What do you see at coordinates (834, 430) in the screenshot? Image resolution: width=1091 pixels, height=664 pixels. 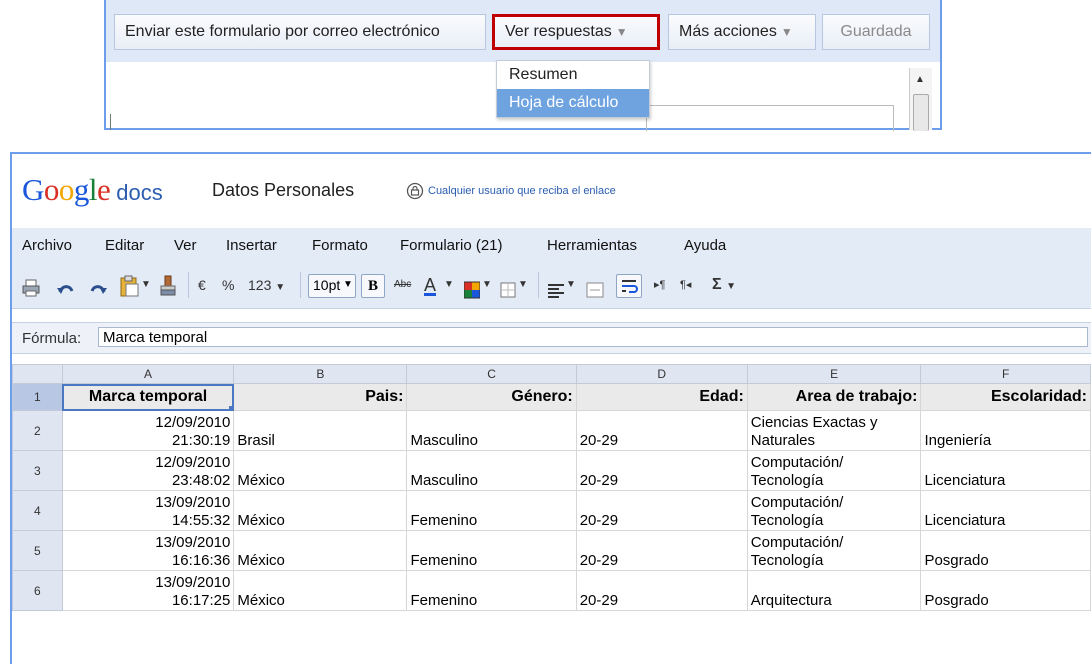 I see `cell-work-area: Ciencias Exactas y Naturales` at bounding box center [834, 430].